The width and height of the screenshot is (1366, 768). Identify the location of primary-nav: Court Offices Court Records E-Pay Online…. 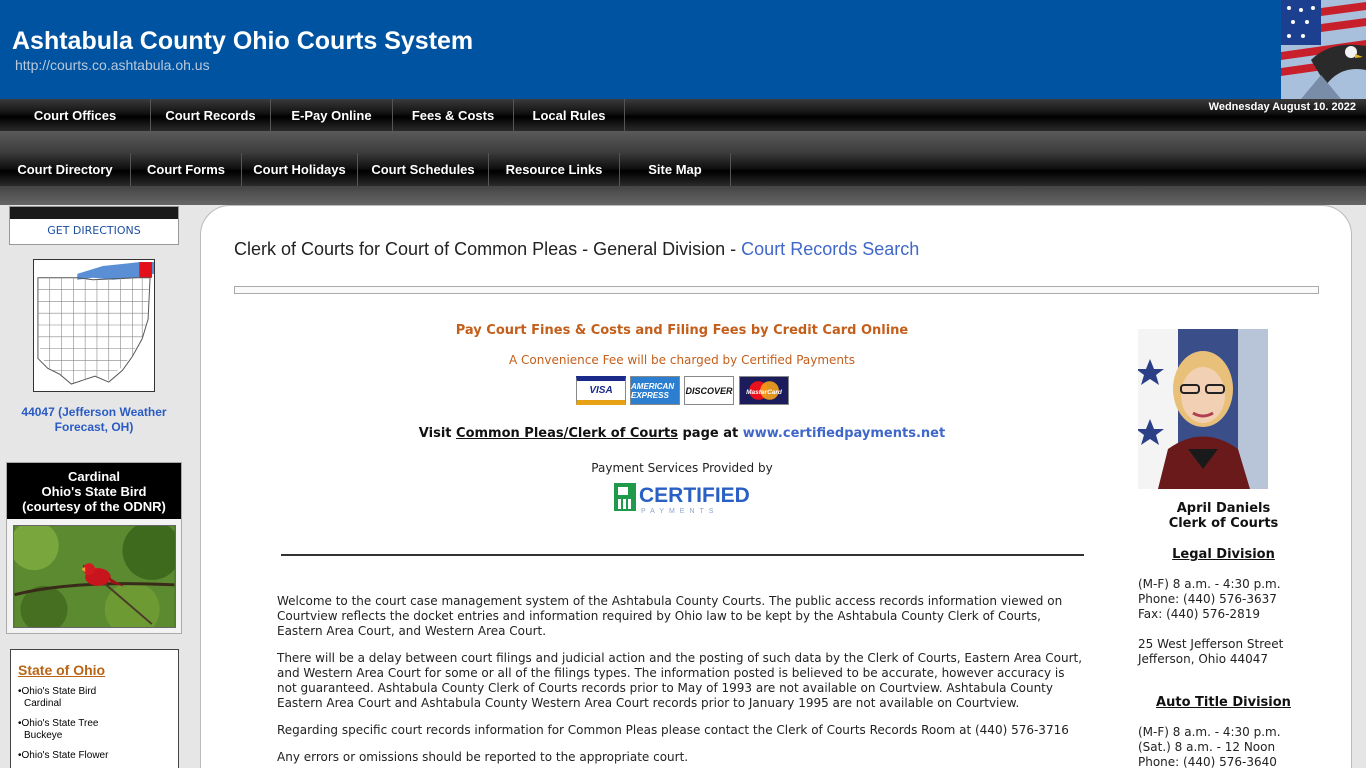
(683, 115).